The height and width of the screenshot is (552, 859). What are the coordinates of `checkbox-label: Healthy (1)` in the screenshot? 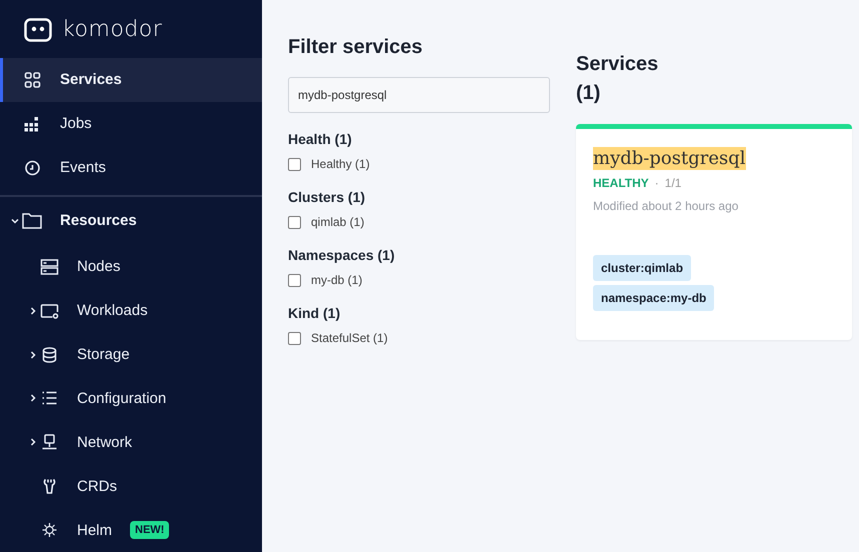 It's located at (340, 164).